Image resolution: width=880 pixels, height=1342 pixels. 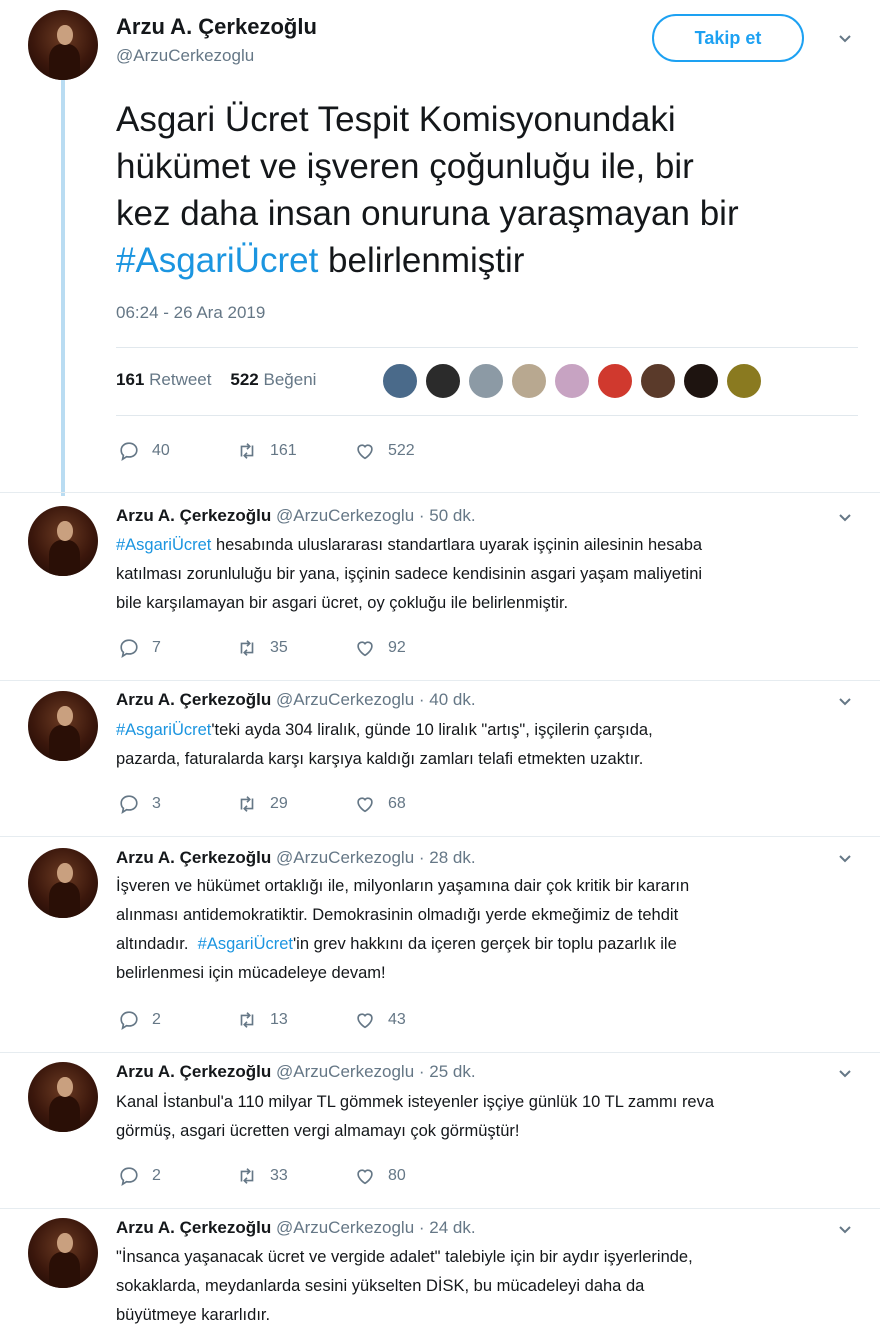 What do you see at coordinates (728, 38) in the screenshot?
I see `follow-button: Takip et` at bounding box center [728, 38].